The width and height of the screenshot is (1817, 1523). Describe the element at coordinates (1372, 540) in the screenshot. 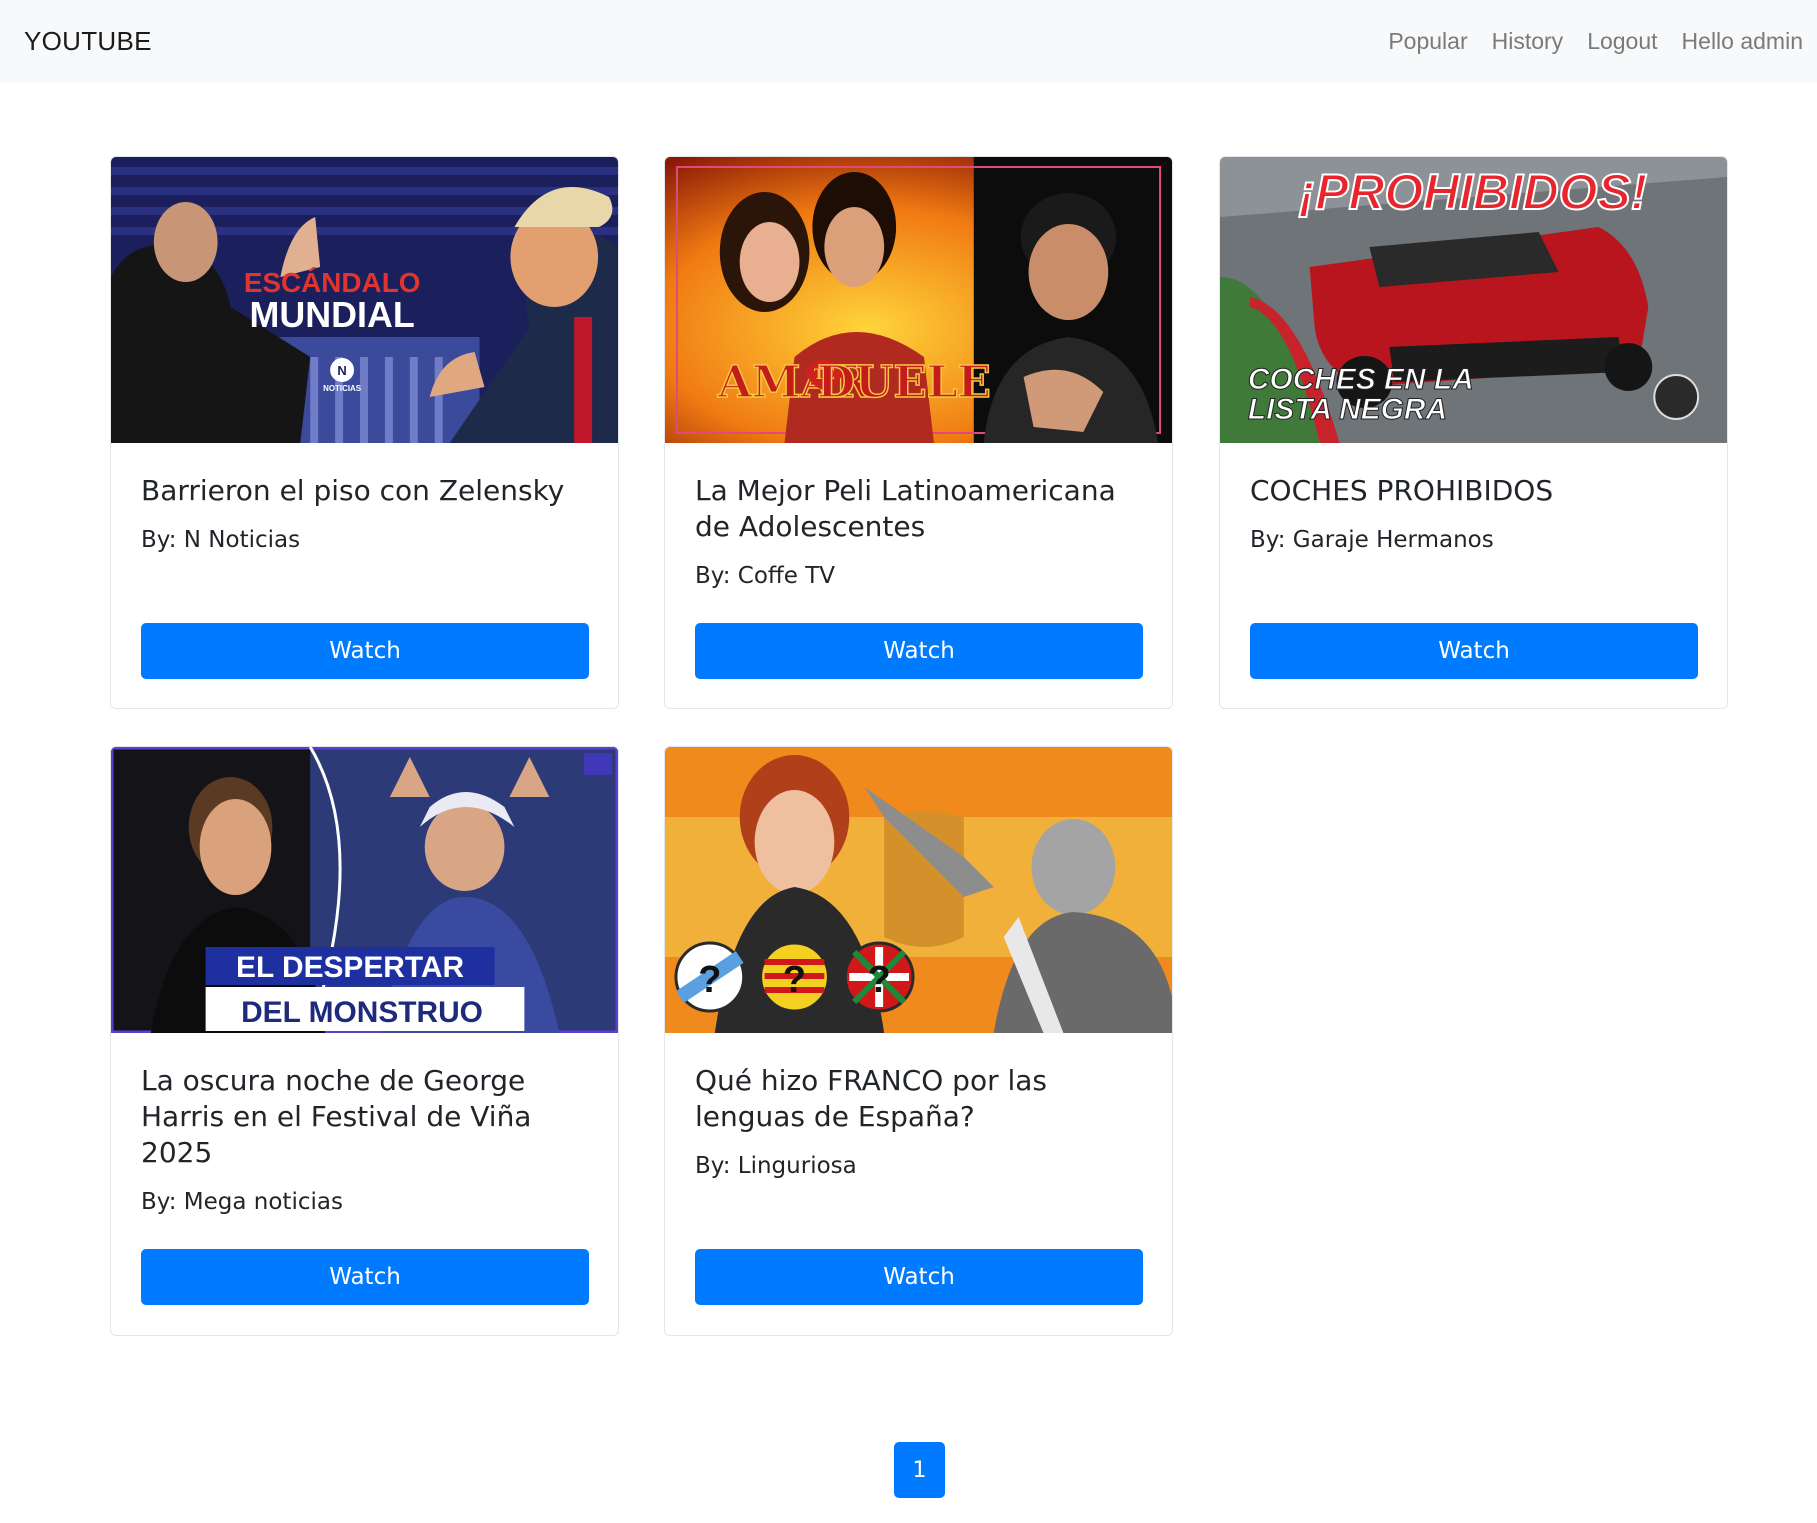

I see `video-author: By: Garaje Hermanos` at that location.